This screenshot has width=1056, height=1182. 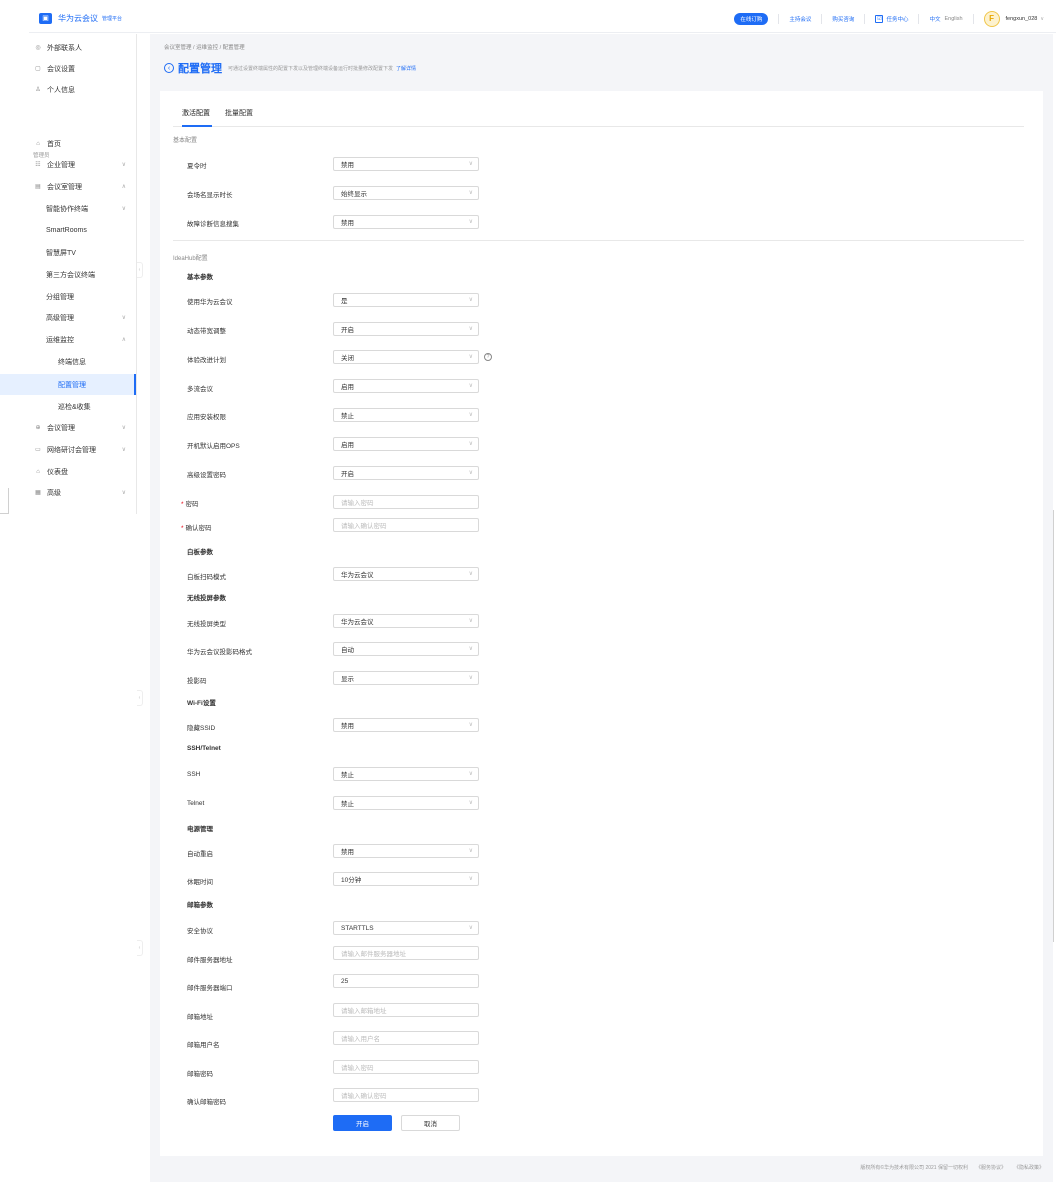 I want to click on sidebar-item-groups: 分组管理, so click(x=68, y=296).